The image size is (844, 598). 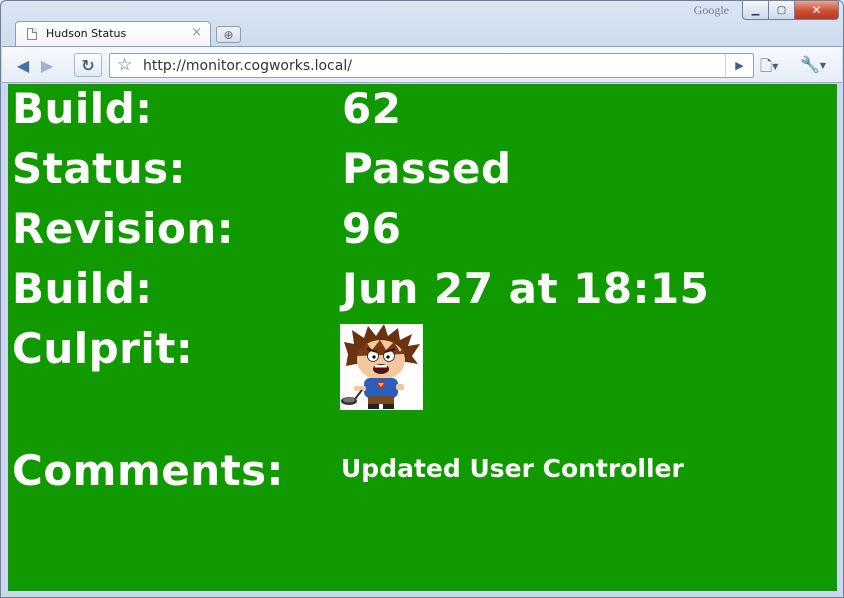 What do you see at coordinates (86, 33) in the screenshot?
I see `tab-title: Hudson Status` at bounding box center [86, 33].